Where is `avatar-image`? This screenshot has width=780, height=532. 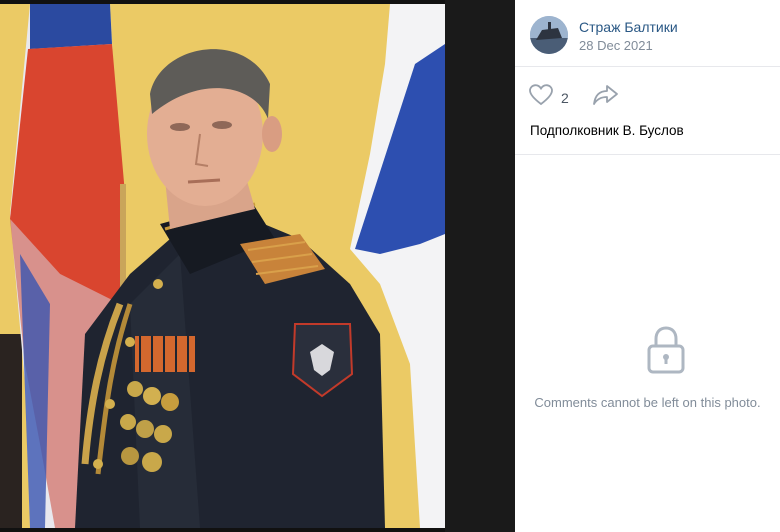
avatar-image is located at coordinates (549, 35).